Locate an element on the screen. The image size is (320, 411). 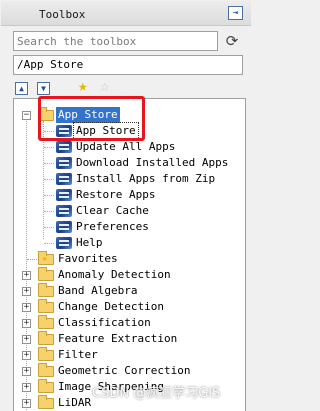
tree-item-label: Update All Apps is located at coordinates (126, 146).